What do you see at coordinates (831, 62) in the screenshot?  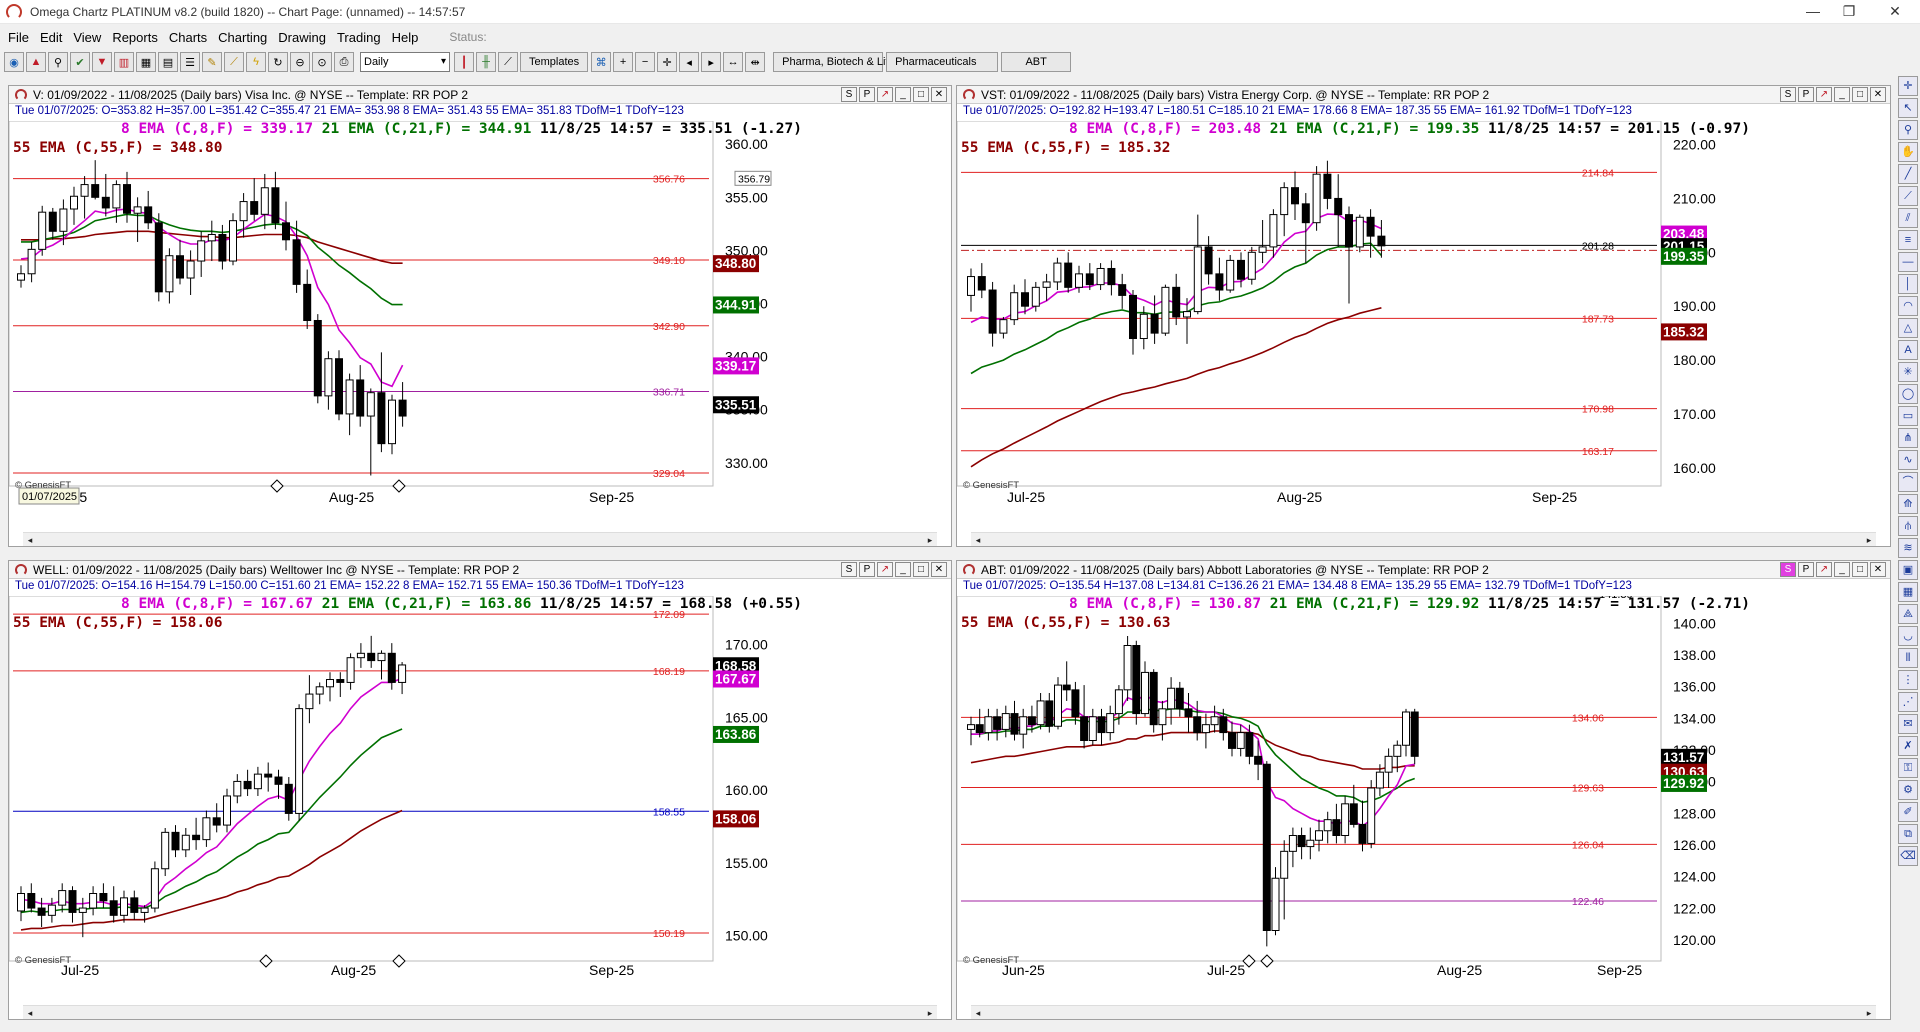 I see `tab-pharma-biotech: Pharma, Biotech & Lif` at bounding box center [831, 62].